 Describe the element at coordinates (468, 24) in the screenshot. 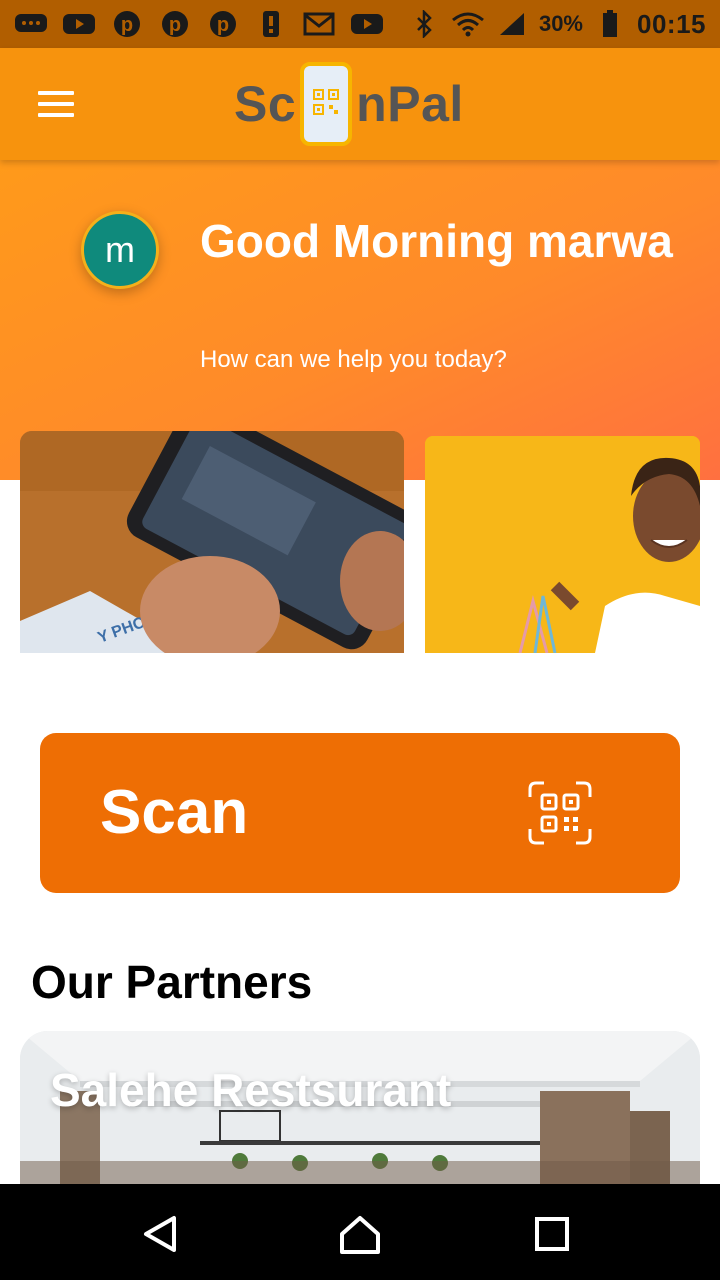

I see `wifi-icon` at that location.